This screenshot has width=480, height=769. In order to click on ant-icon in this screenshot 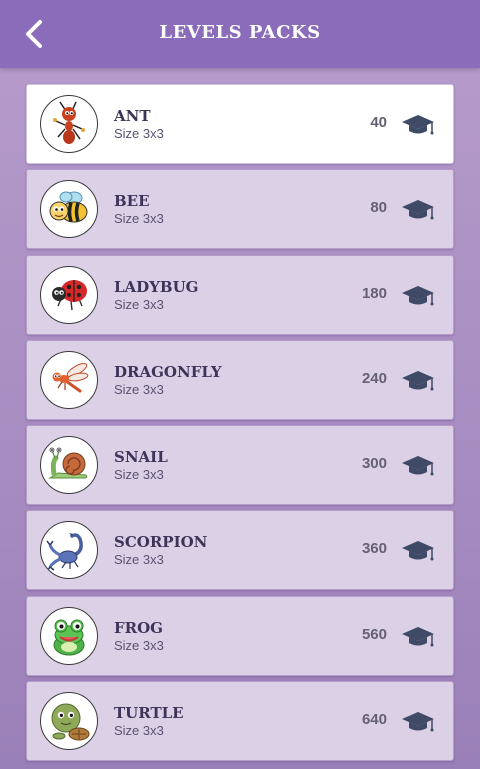, I will do `click(69, 124)`.